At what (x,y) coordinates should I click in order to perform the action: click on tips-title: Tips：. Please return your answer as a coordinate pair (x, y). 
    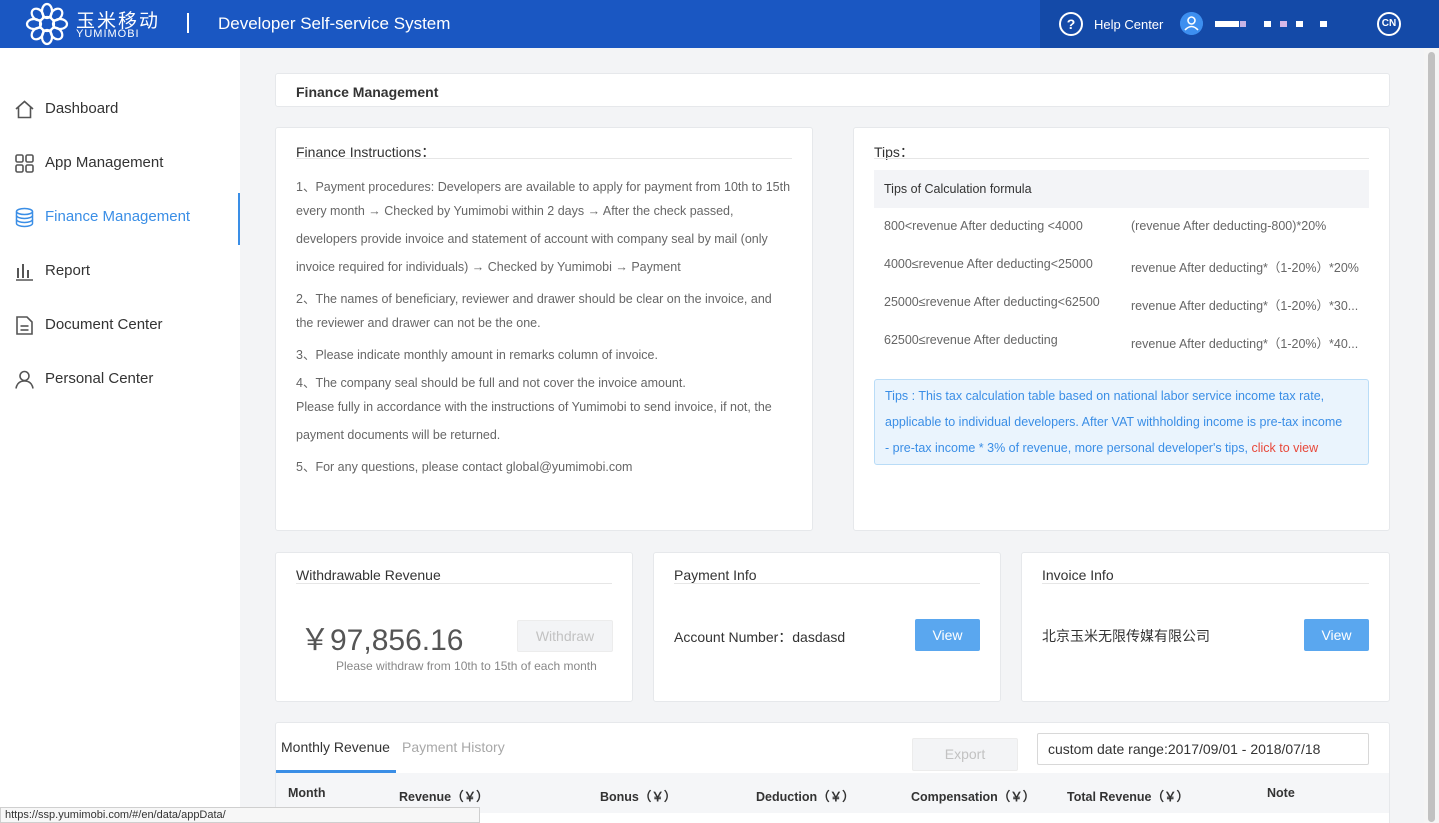
    Looking at the image, I should click on (894, 152).